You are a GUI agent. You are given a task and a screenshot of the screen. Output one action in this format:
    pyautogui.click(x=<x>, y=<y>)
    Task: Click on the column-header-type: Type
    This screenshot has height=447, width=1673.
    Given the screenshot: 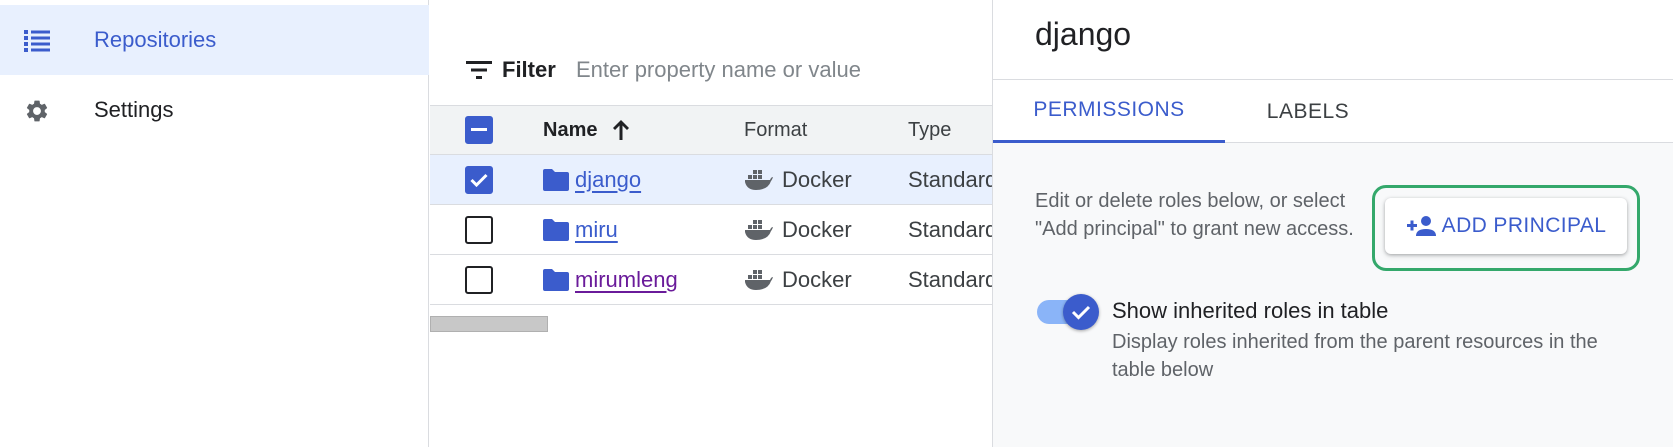 What is the action you would take?
    pyautogui.click(x=929, y=130)
    